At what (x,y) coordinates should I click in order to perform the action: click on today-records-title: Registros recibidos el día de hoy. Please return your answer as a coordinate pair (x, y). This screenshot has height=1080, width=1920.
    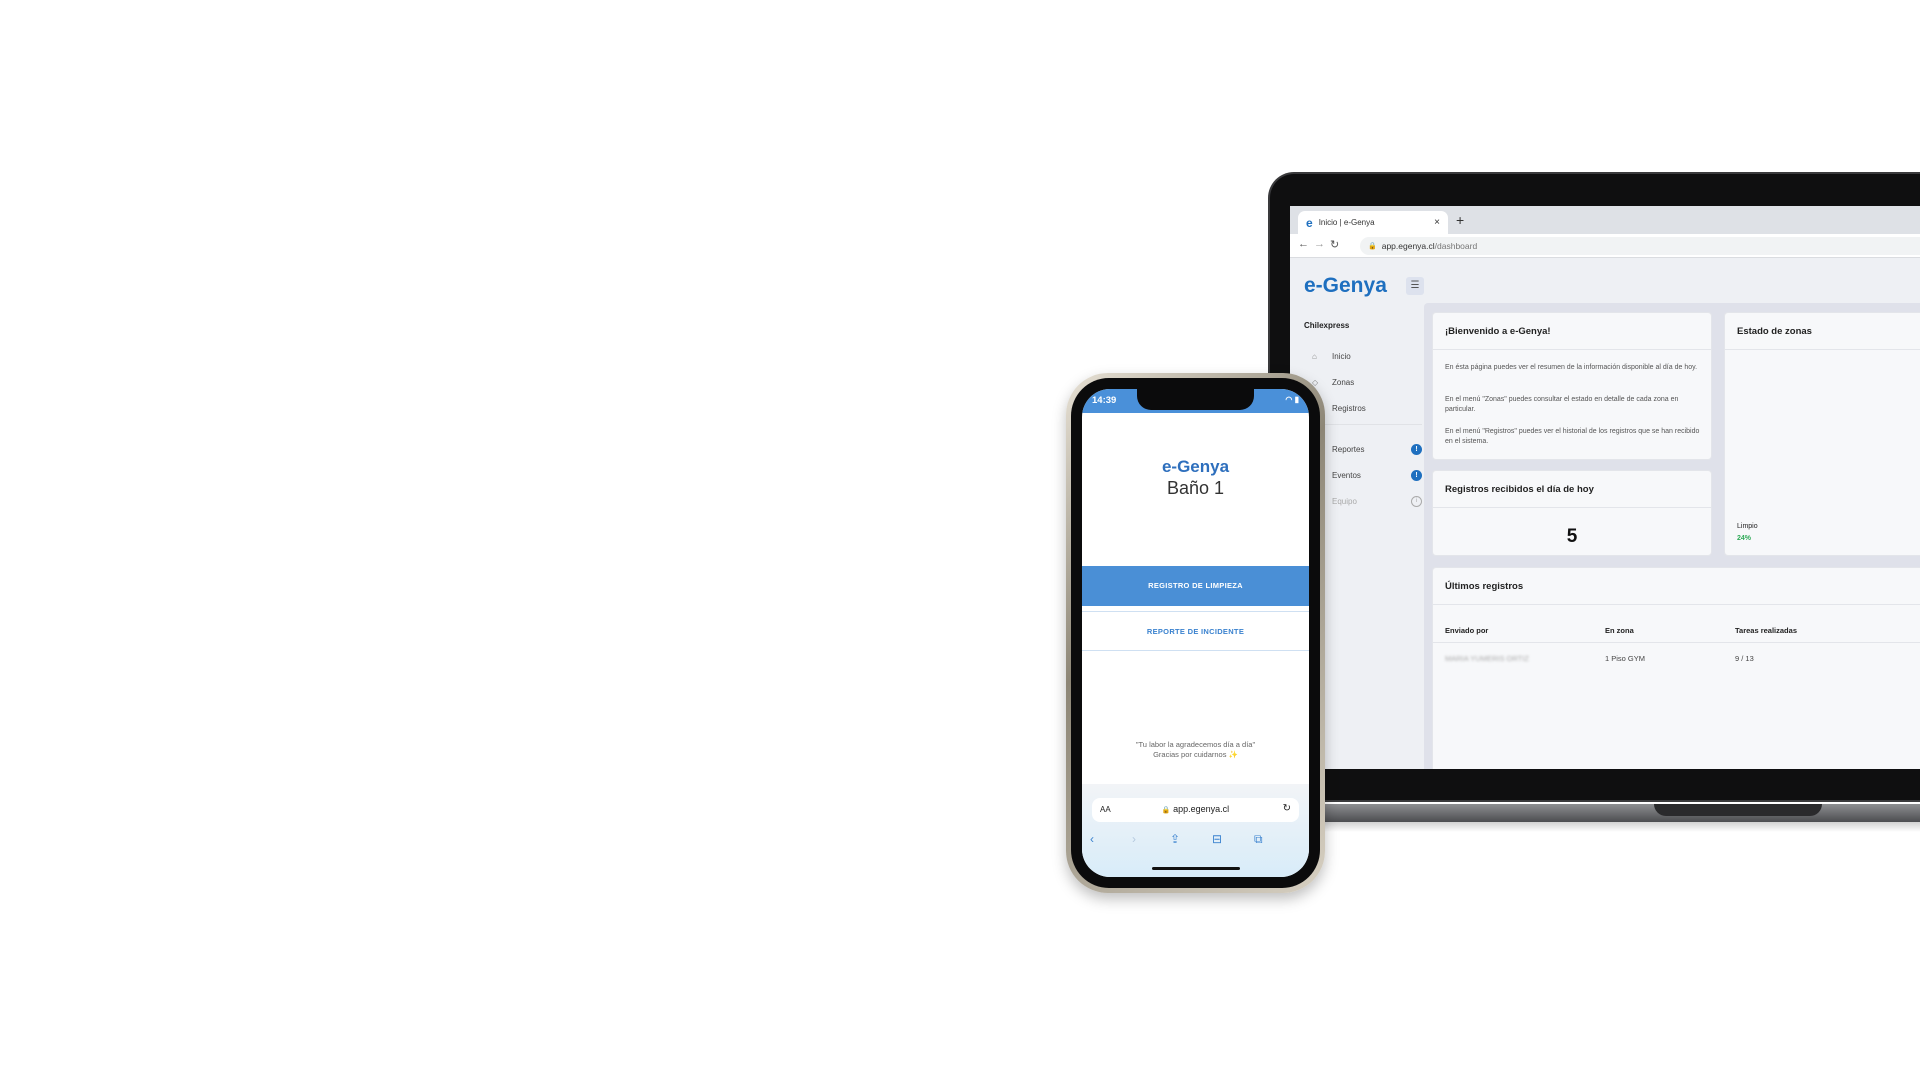
    Looking at the image, I should click on (1519, 489).